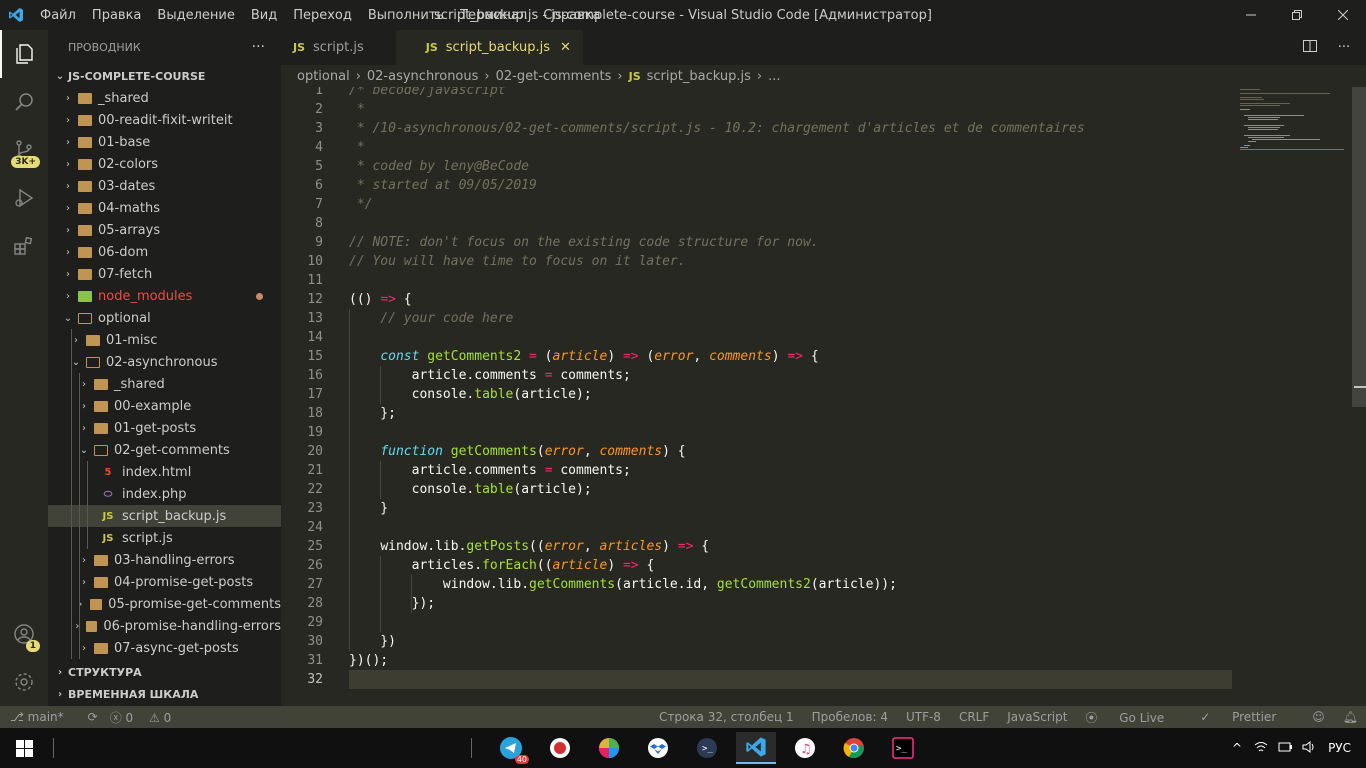 The height and width of the screenshot is (768, 1366). I want to click on indentation: Пробелов: 4, so click(850, 717).